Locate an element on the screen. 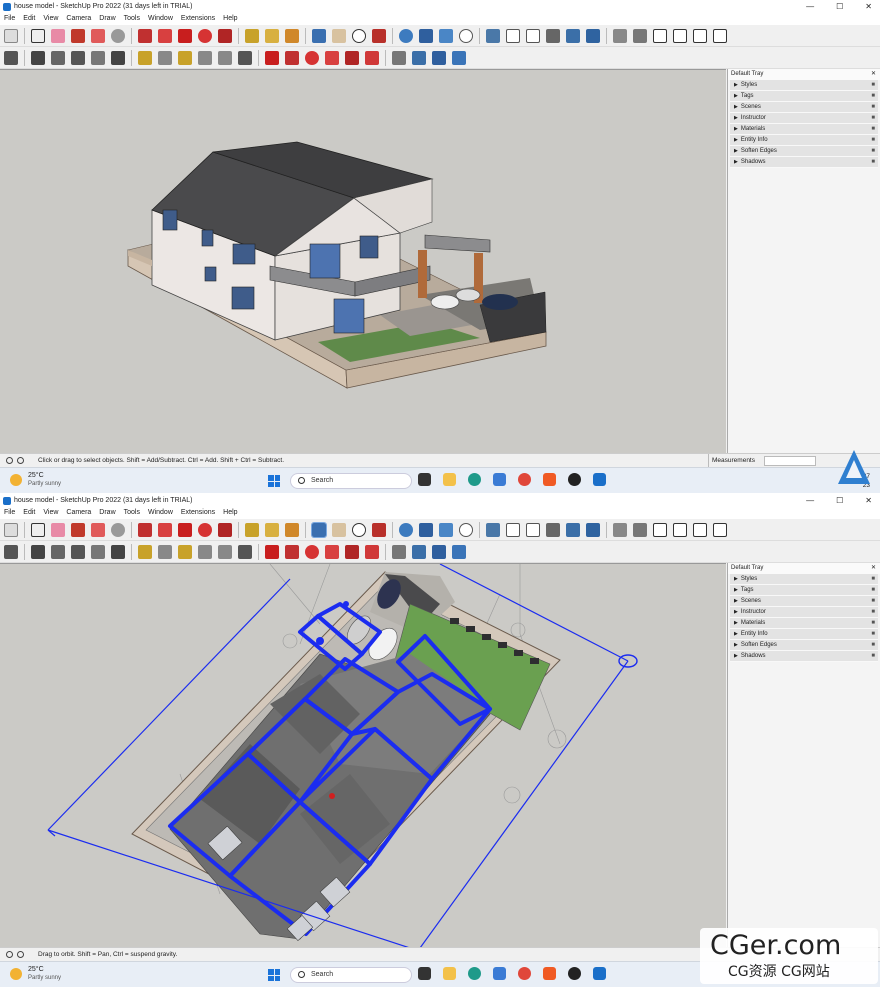 This screenshot has height=987, width=880. menu-window: Window is located at coordinates (163, 19).